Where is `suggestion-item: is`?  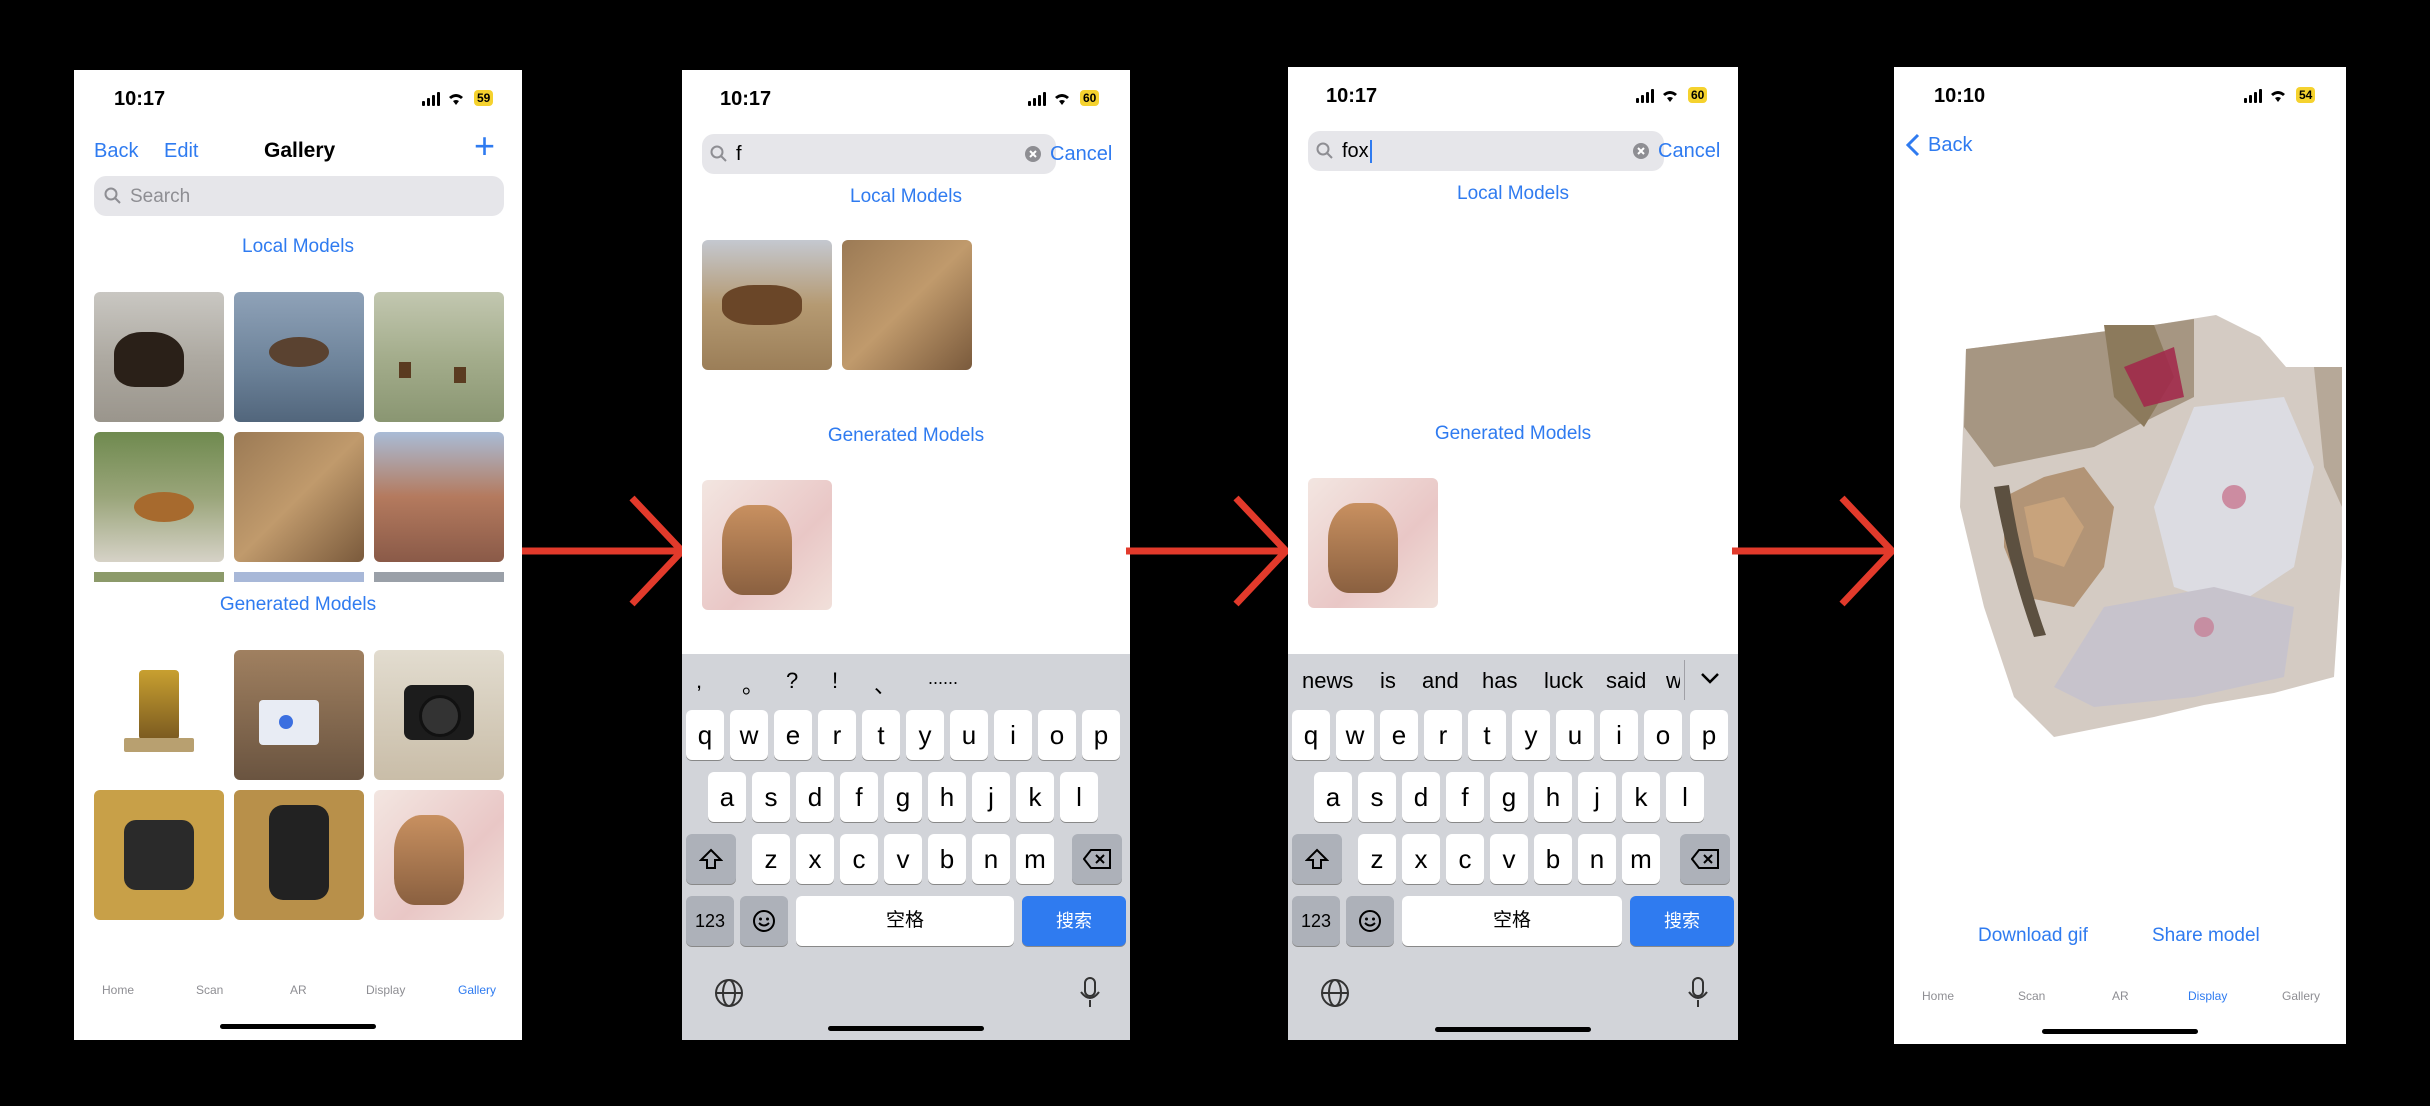 suggestion-item: is is located at coordinates (1388, 681).